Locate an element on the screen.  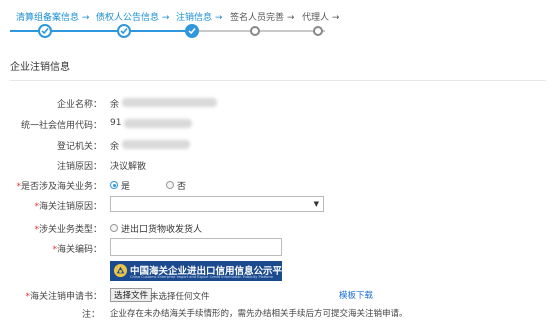
credit-code-value: 91 is located at coordinates (116, 123).